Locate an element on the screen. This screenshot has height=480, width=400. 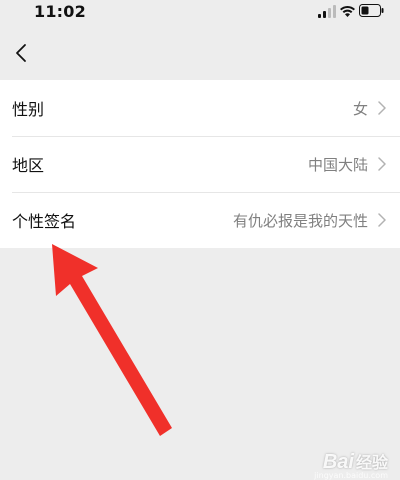
status-time: 11:02 is located at coordinates (60, 11).